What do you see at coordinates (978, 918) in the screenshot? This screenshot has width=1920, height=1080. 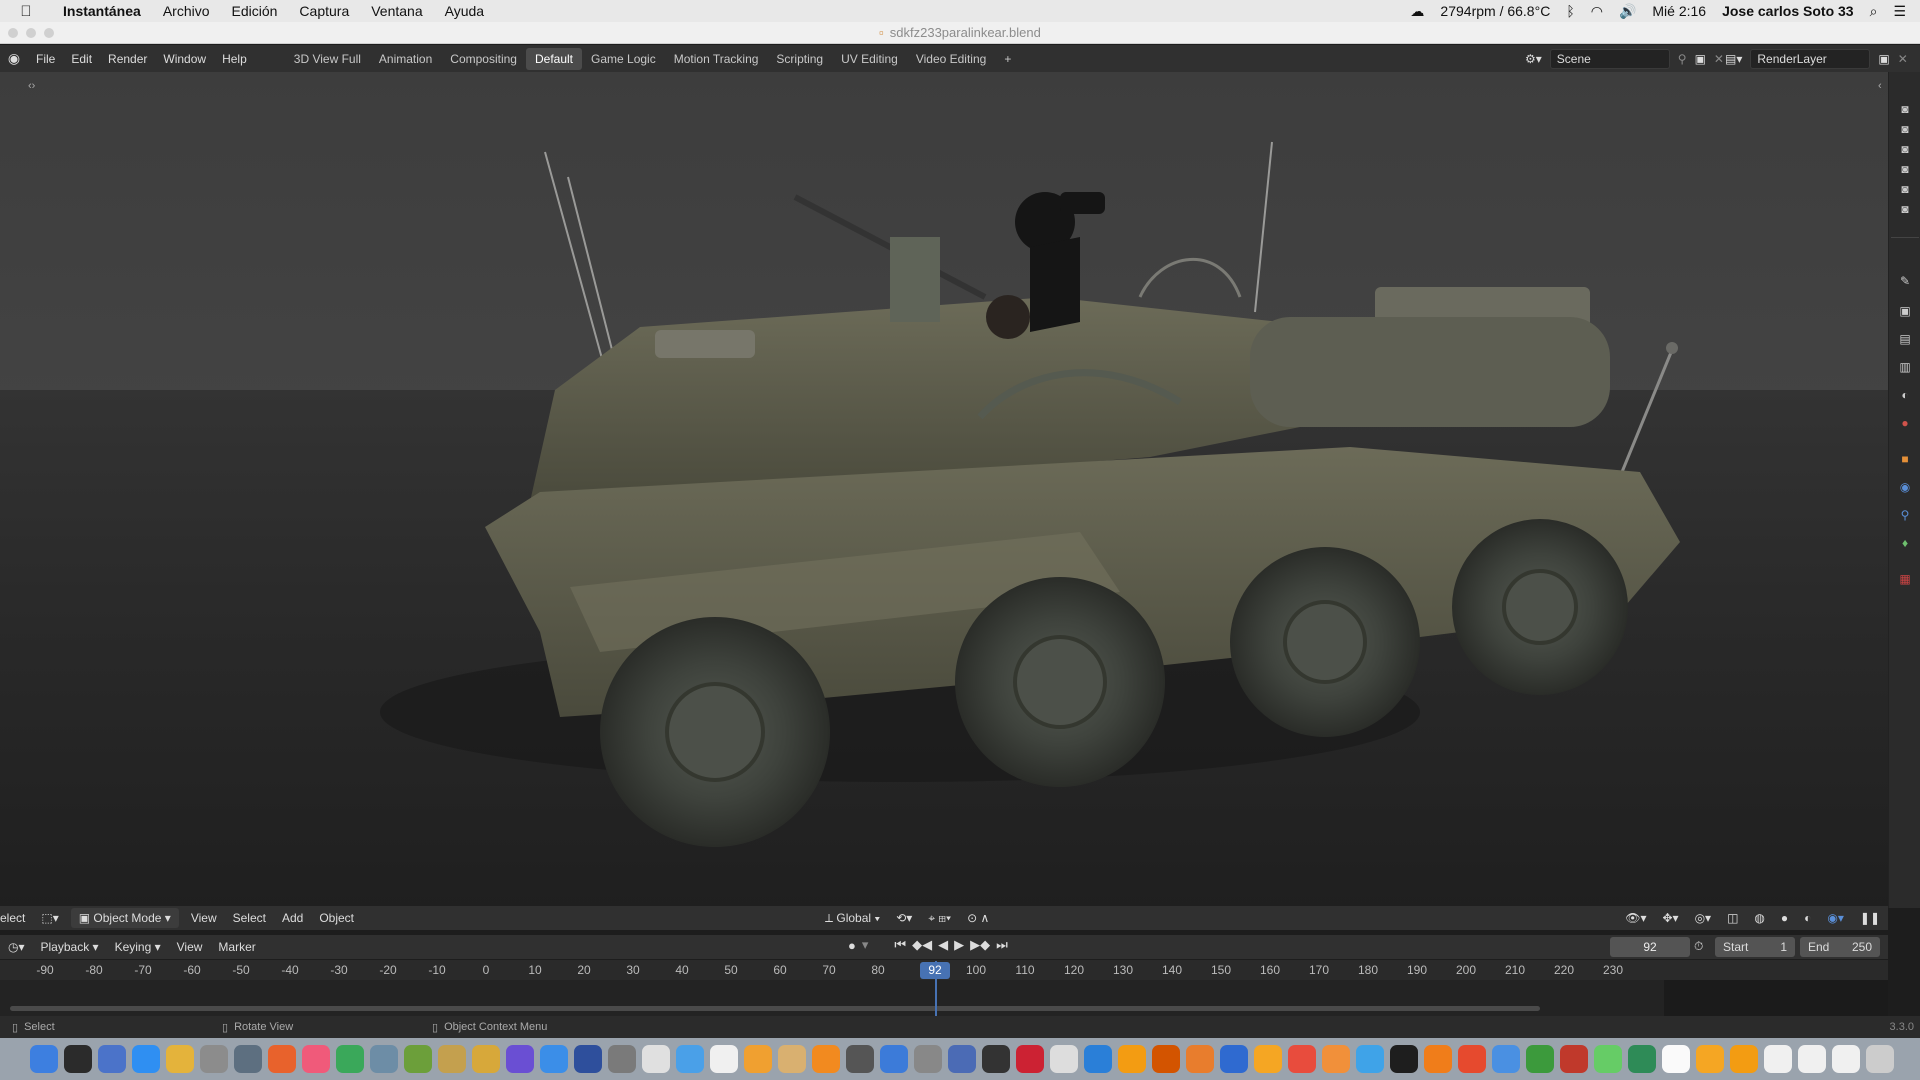 I see `proportional-edit-icon: ⊙ ∧` at bounding box center [978, 918].